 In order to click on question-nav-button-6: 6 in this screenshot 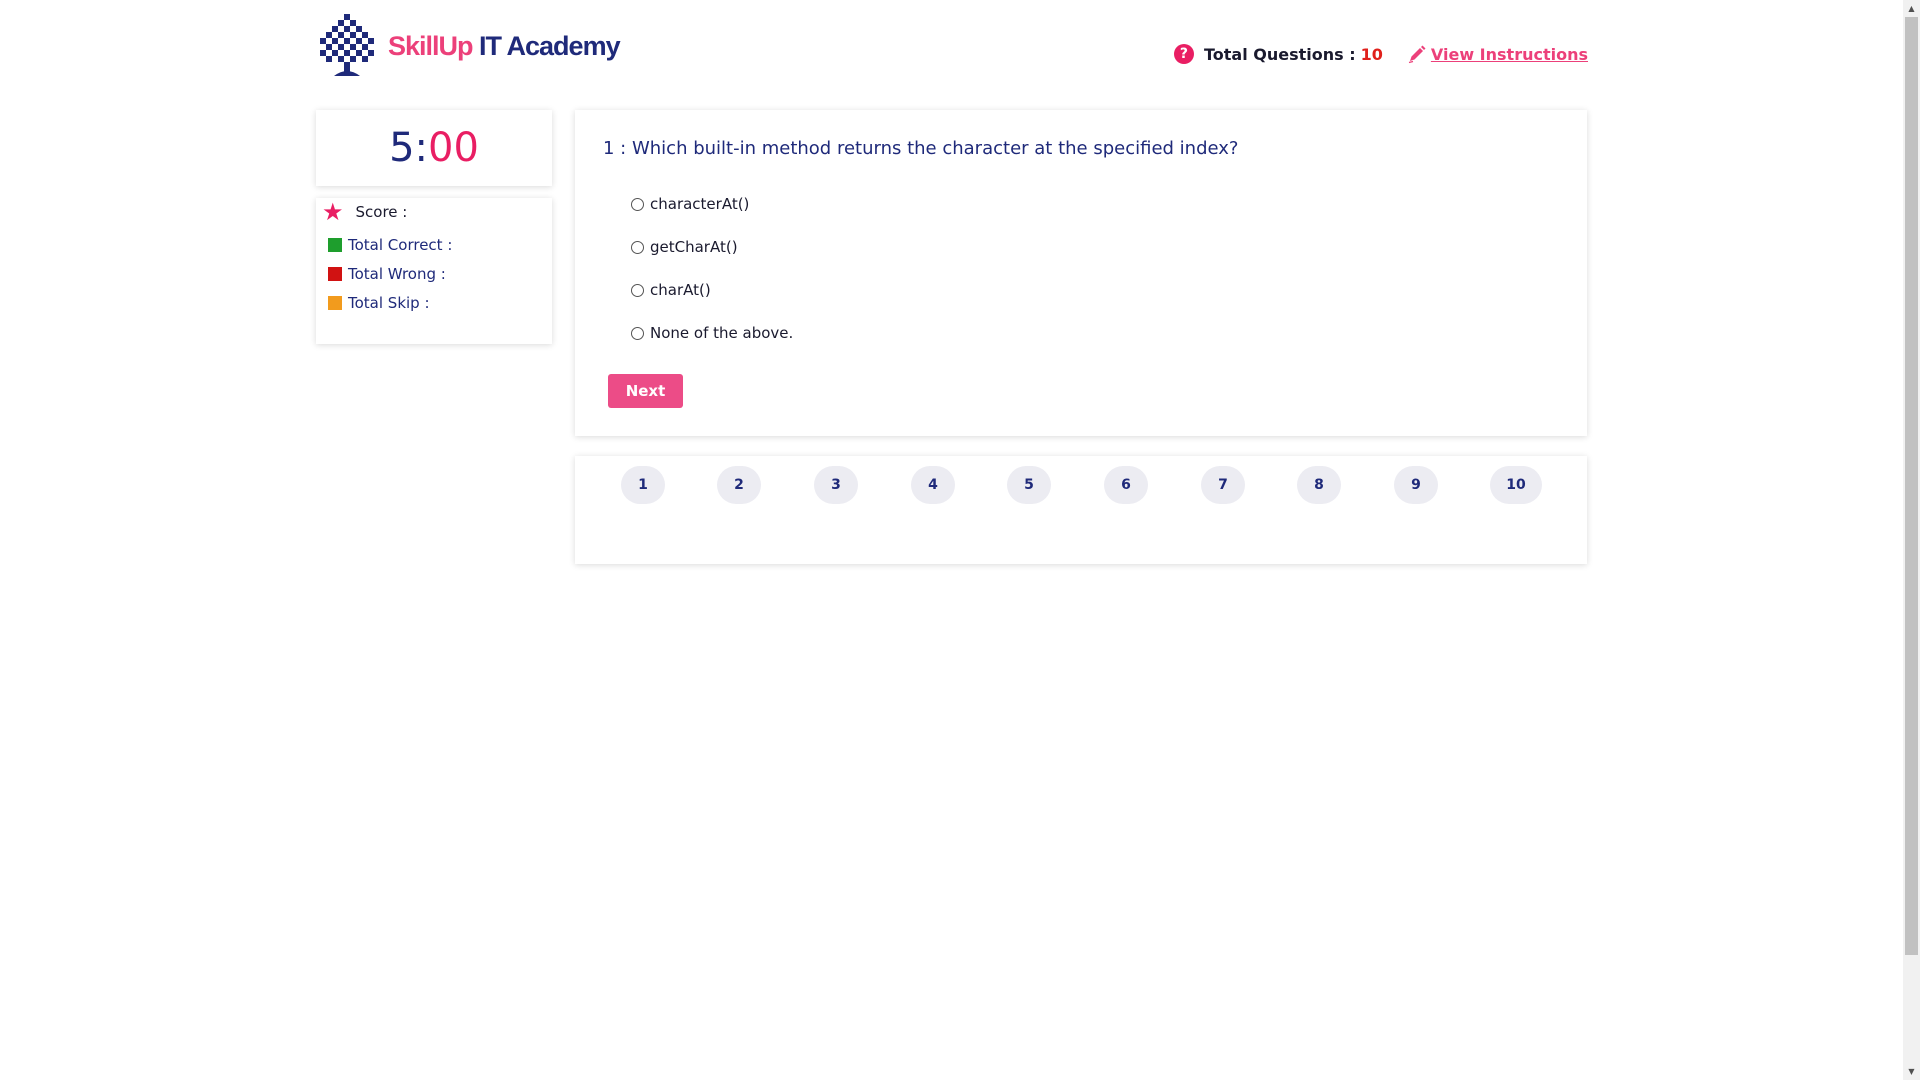, I will do `click(1126, 485)`.